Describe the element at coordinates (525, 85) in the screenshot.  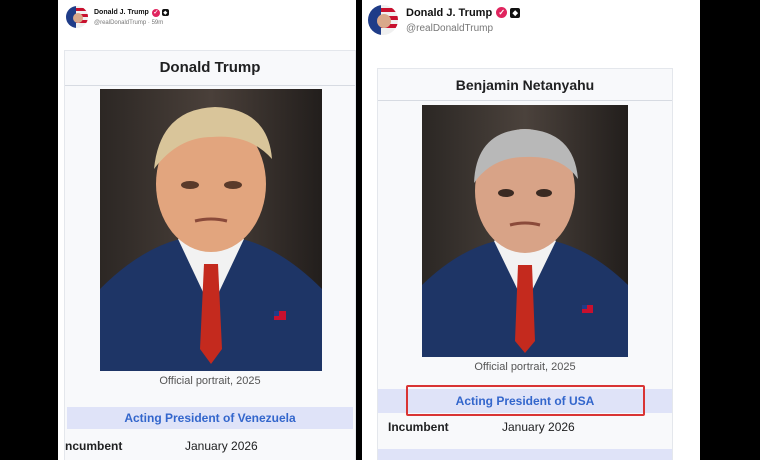
I see `infobox-title: Benjamin Netanyahu` at that location.